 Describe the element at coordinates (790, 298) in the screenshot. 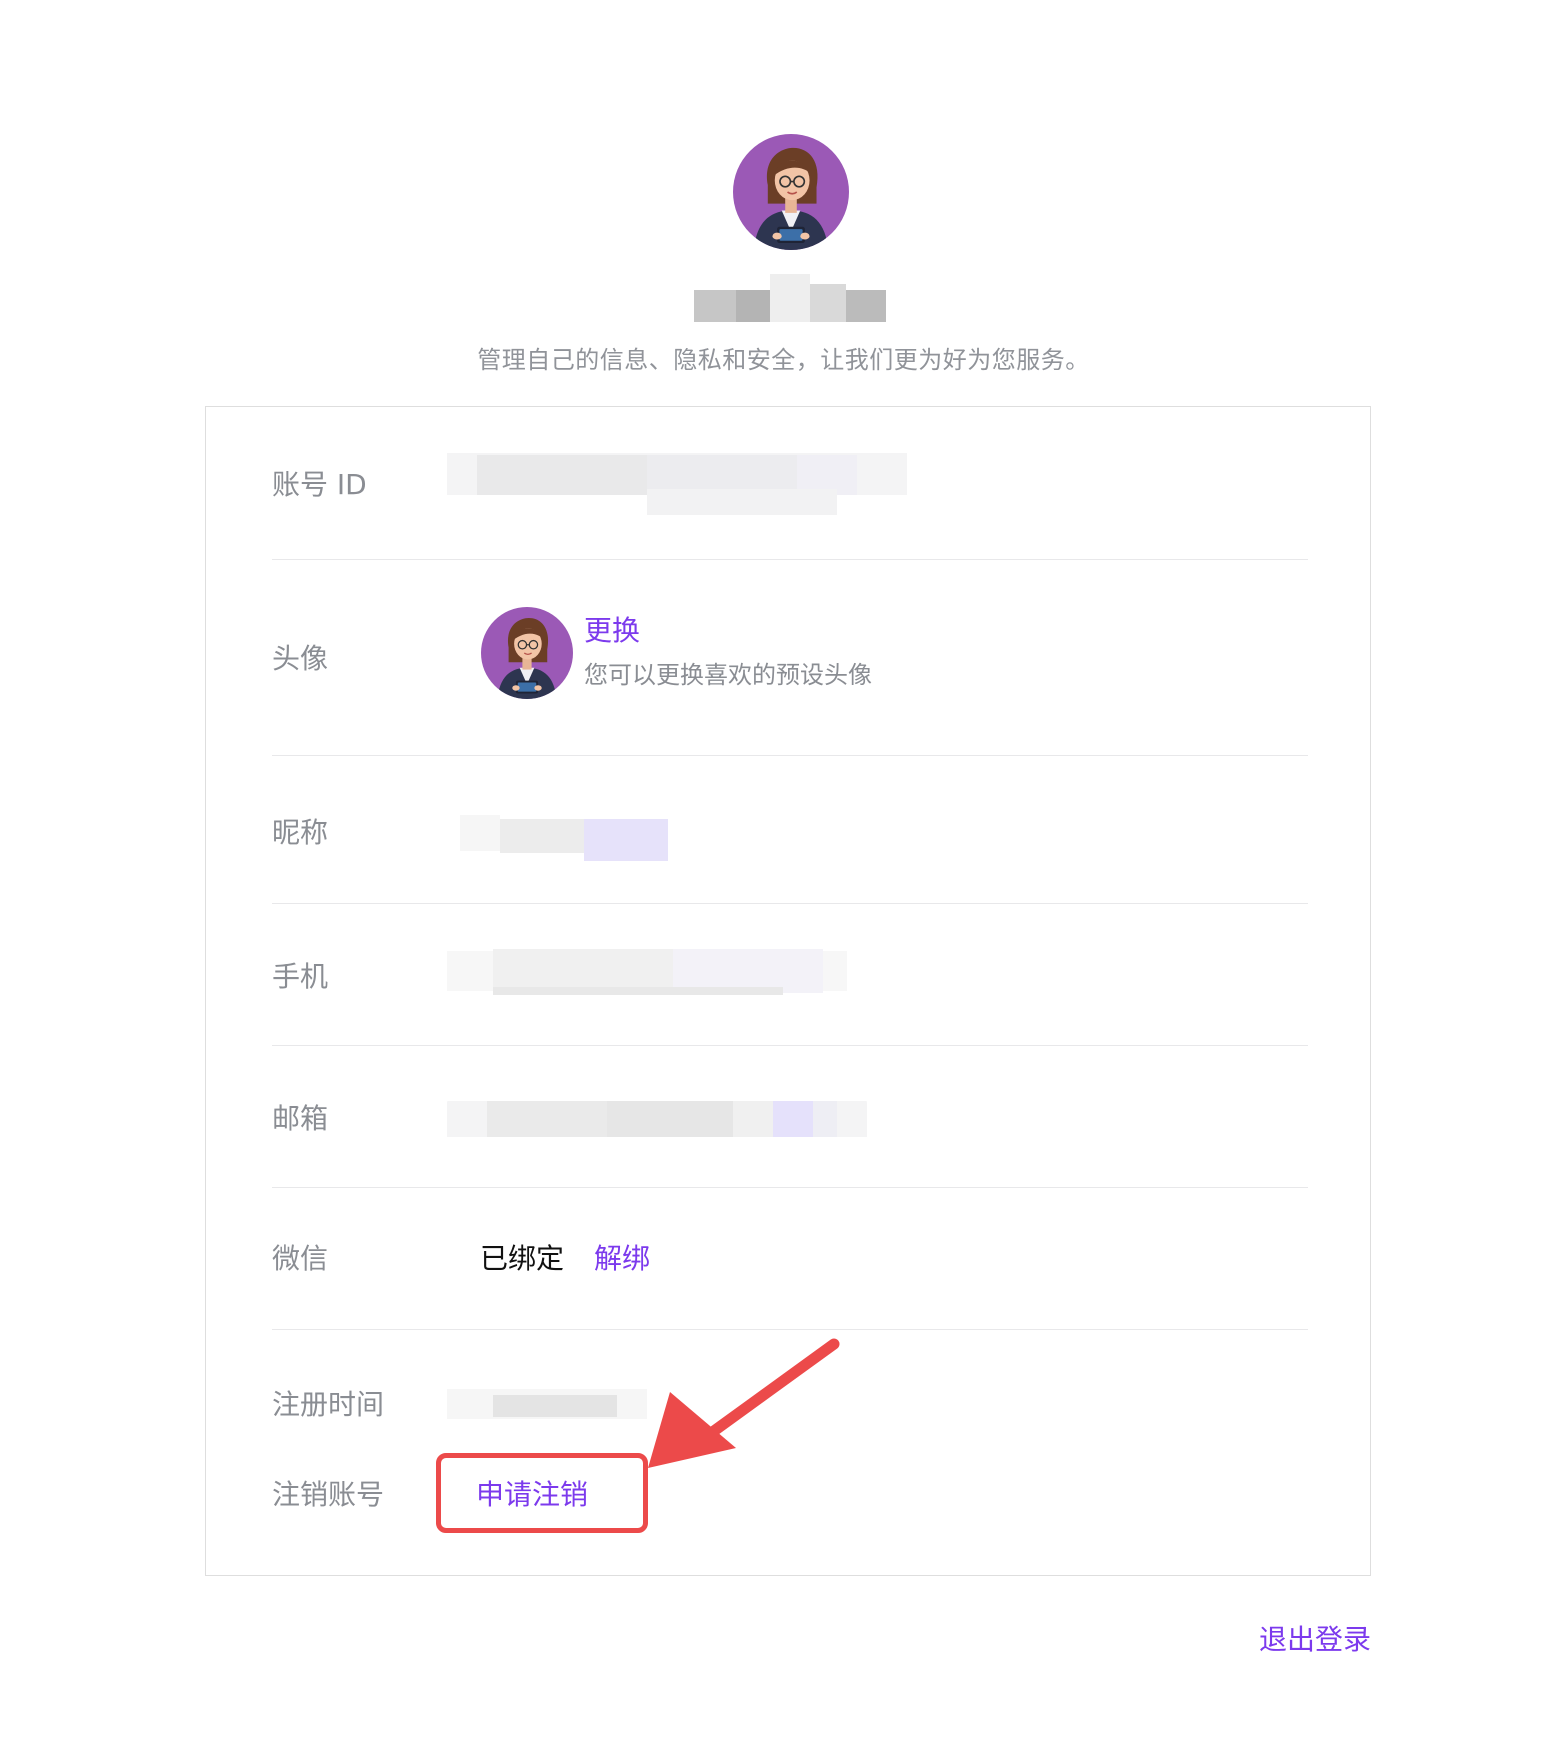

I see `username-redacted` at that location.